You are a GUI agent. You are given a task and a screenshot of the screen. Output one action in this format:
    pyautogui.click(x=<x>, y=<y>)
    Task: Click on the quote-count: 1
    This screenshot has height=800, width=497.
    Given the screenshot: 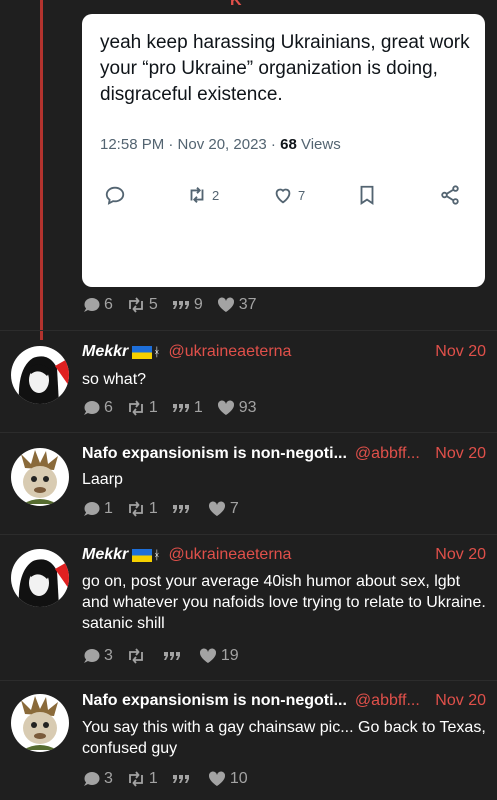 What is the action you would take?
    pyautogui.click(x=198, y=407)
    